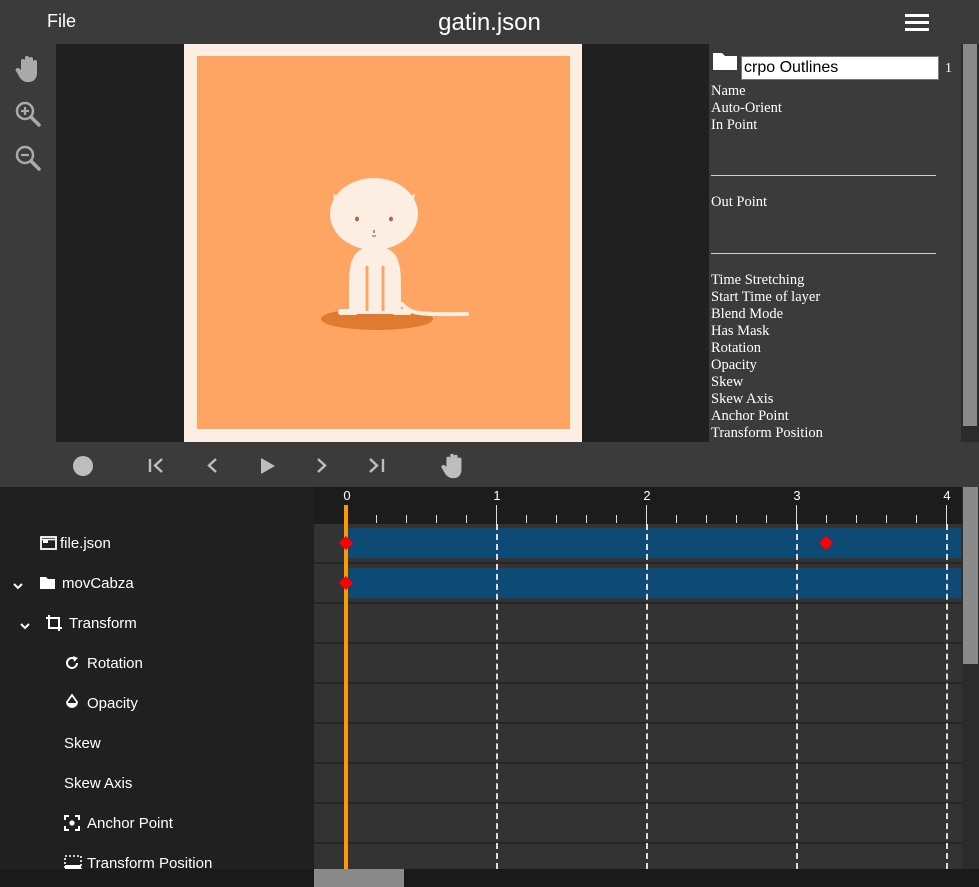 The image size is (979, 887). Describe the element at coordinates (395, 254) in the screenshot. I see `cat-illustration` at that location.